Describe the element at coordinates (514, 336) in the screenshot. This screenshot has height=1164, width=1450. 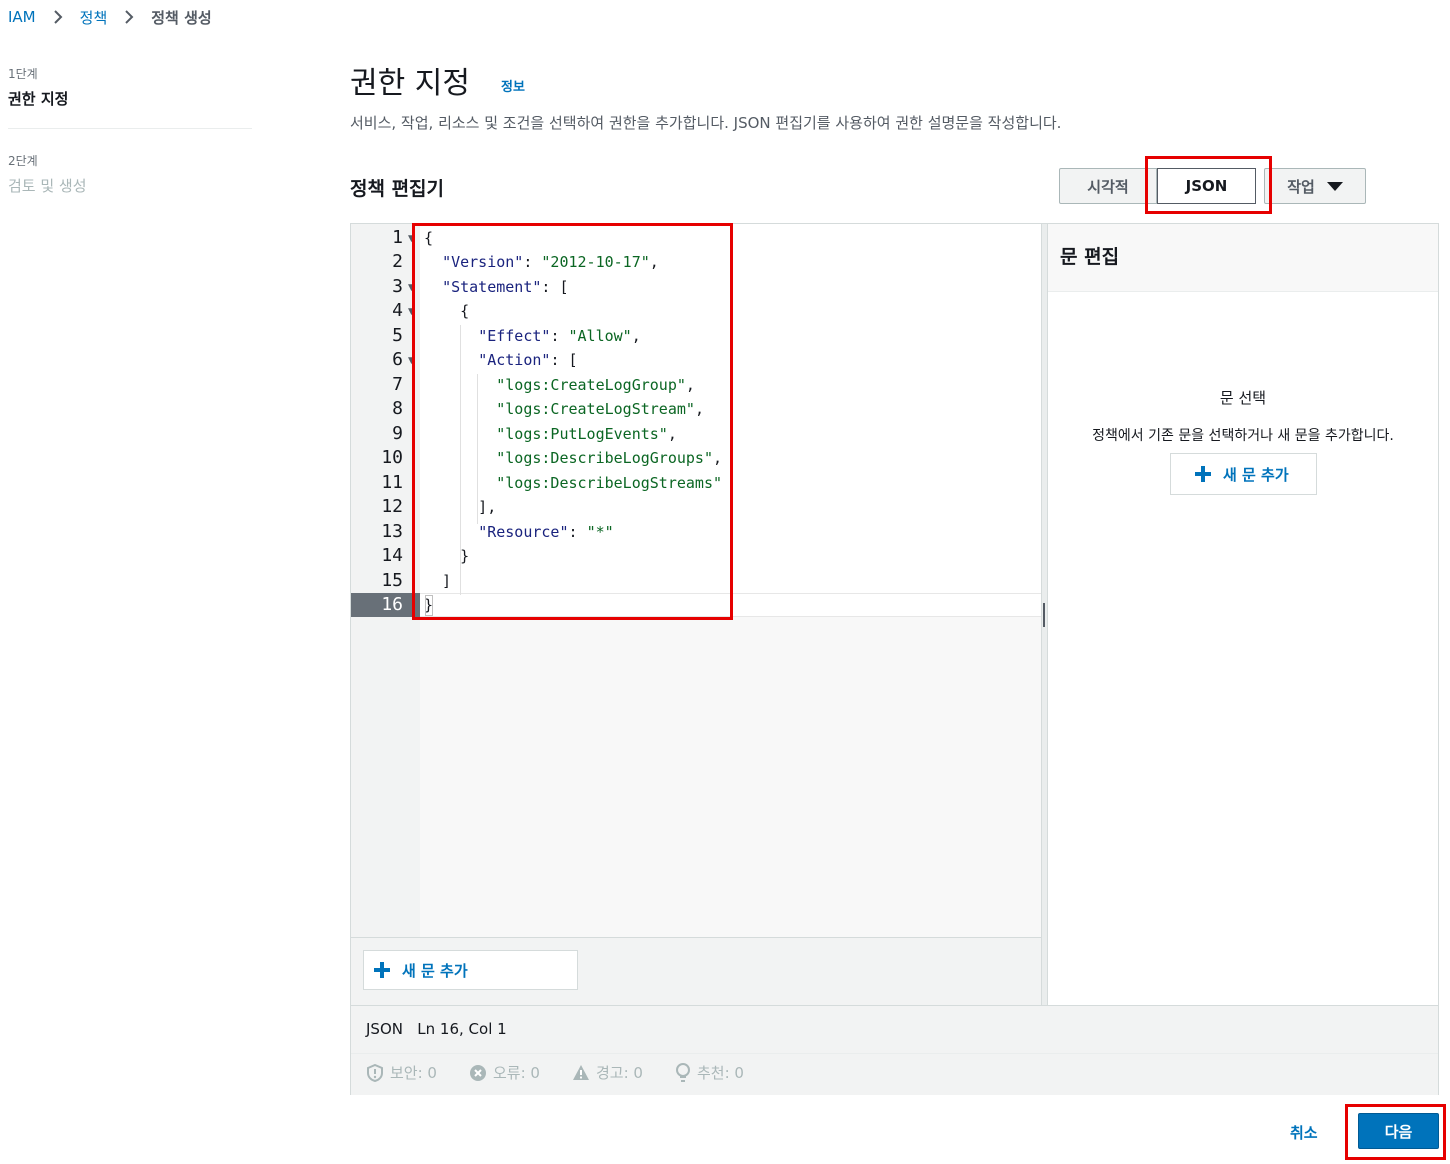
I see `json-key: "Effect"` at that location.